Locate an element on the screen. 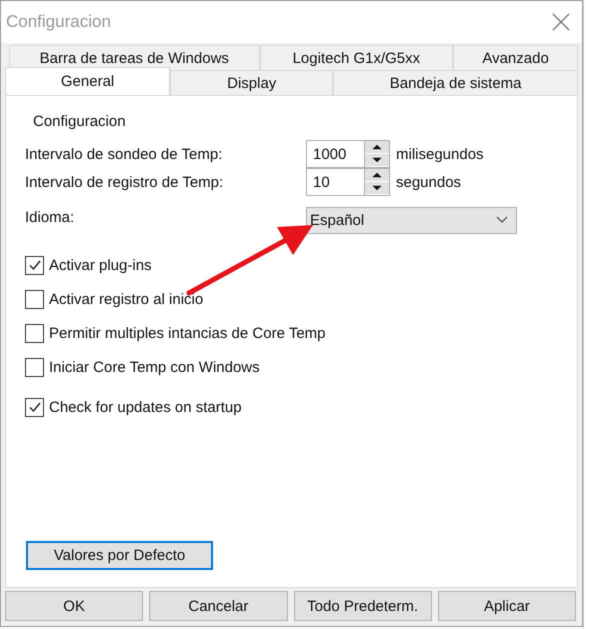 The height and width of the screenshot is (629, 593). language-dropdown: Español is located at coordinates (411, 220).